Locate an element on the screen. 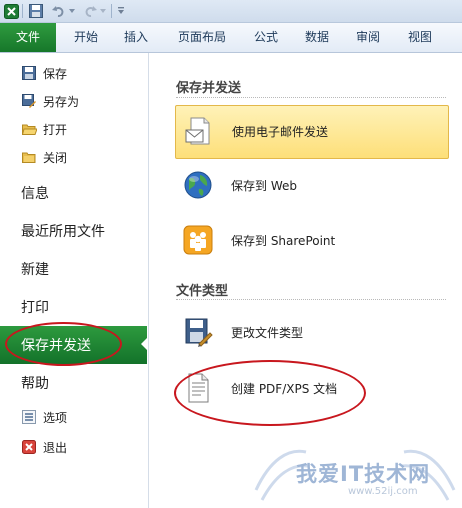 The height and width of the screenshot is (508, 462). section-title-save-and-send: 保存并发送 is located at coordinates (209, 88).